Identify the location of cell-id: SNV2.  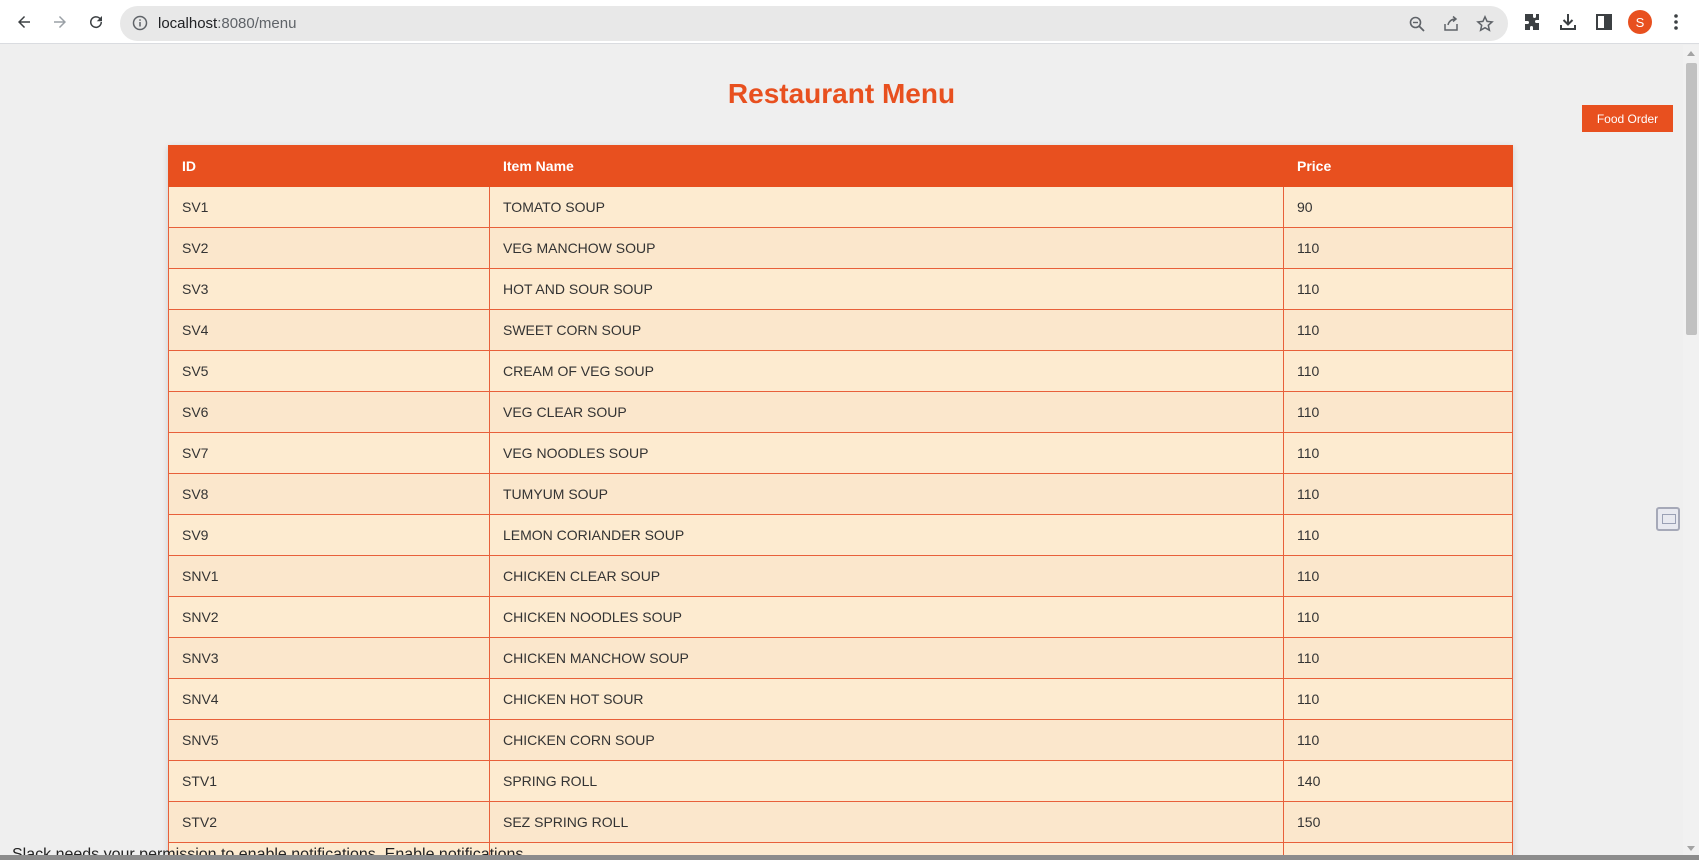
(329, 617).